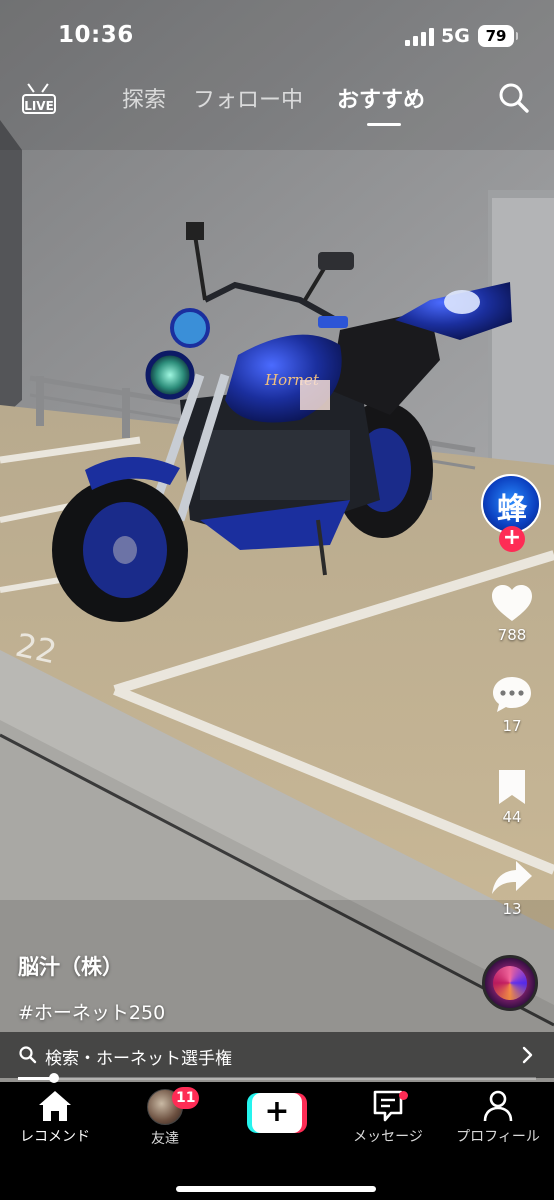 The width and height of the screenshot is (554, 1200). I want to click on inbox-dot, so click(403, 1095).